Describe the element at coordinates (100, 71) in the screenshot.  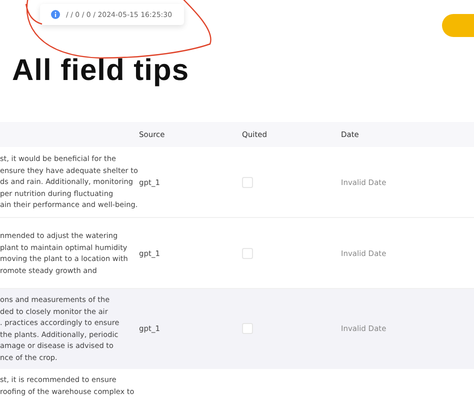
I see `page-title: All field tips` at that location.